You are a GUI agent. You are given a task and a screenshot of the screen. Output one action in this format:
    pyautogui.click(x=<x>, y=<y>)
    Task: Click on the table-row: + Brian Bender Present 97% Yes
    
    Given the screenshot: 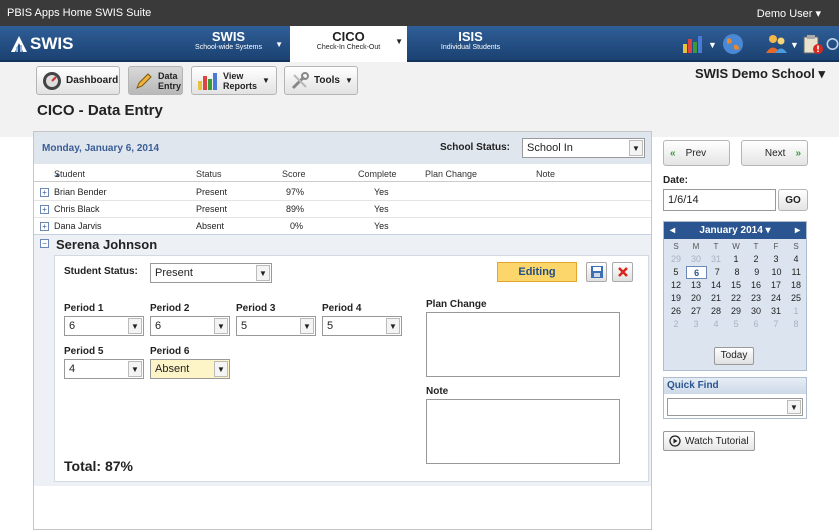 What is the action you would take?
    pyautogui.click(x=342, y=192)
    